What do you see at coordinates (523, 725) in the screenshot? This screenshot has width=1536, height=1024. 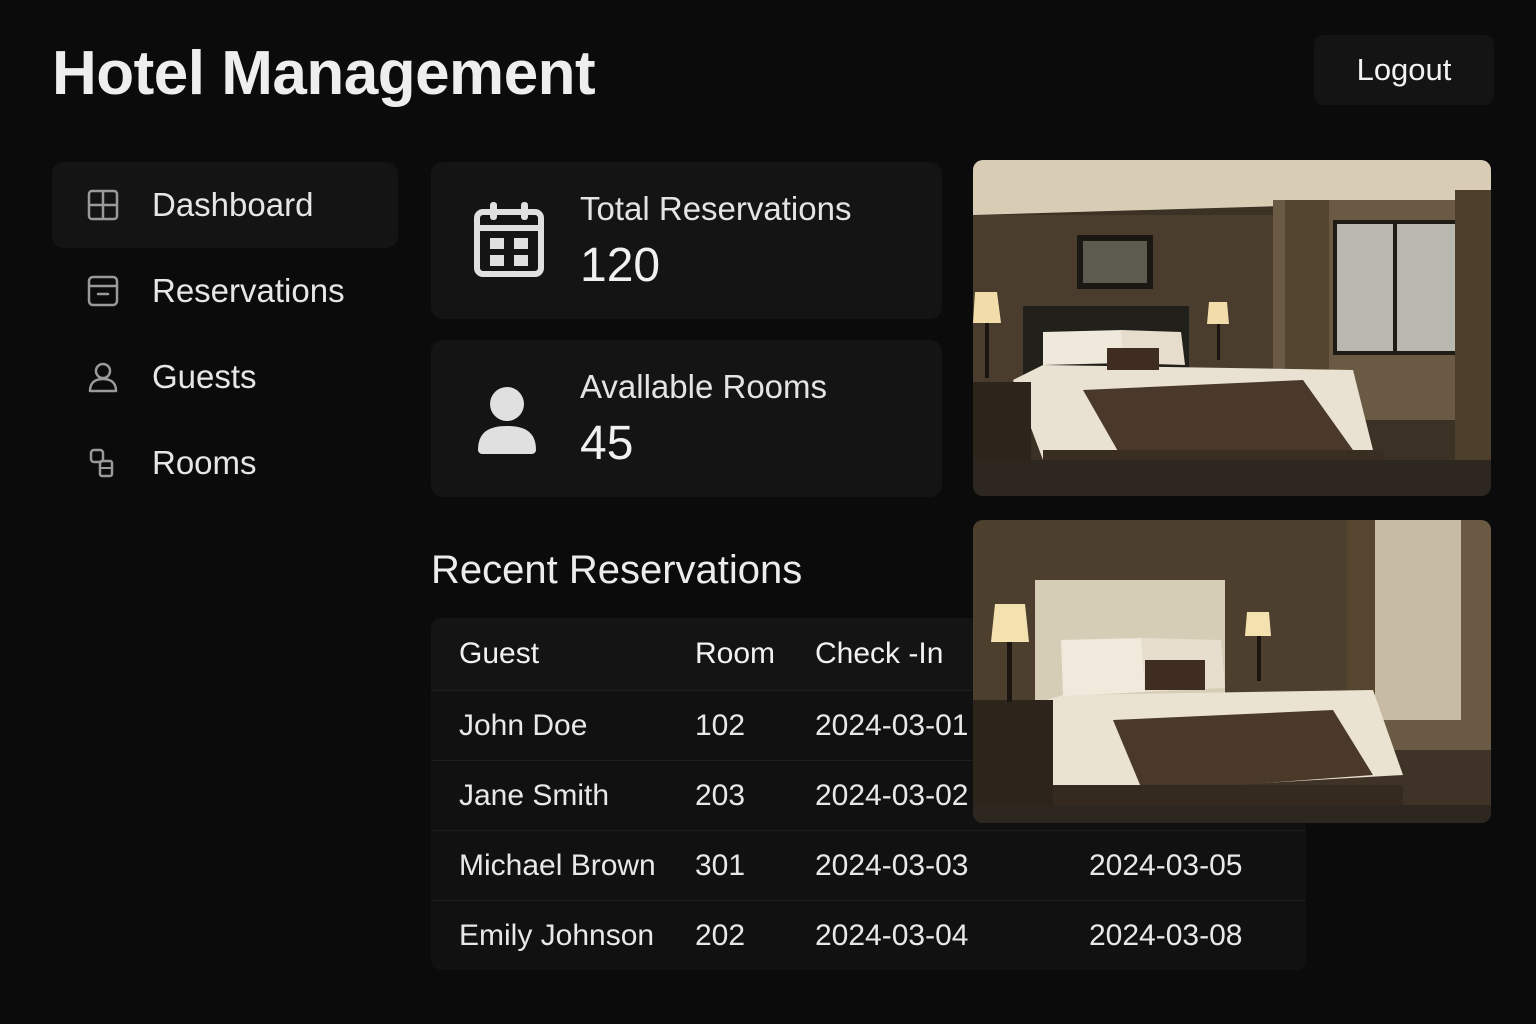 I see `guest-cell: John Doe` at bounding box center [523, 725].